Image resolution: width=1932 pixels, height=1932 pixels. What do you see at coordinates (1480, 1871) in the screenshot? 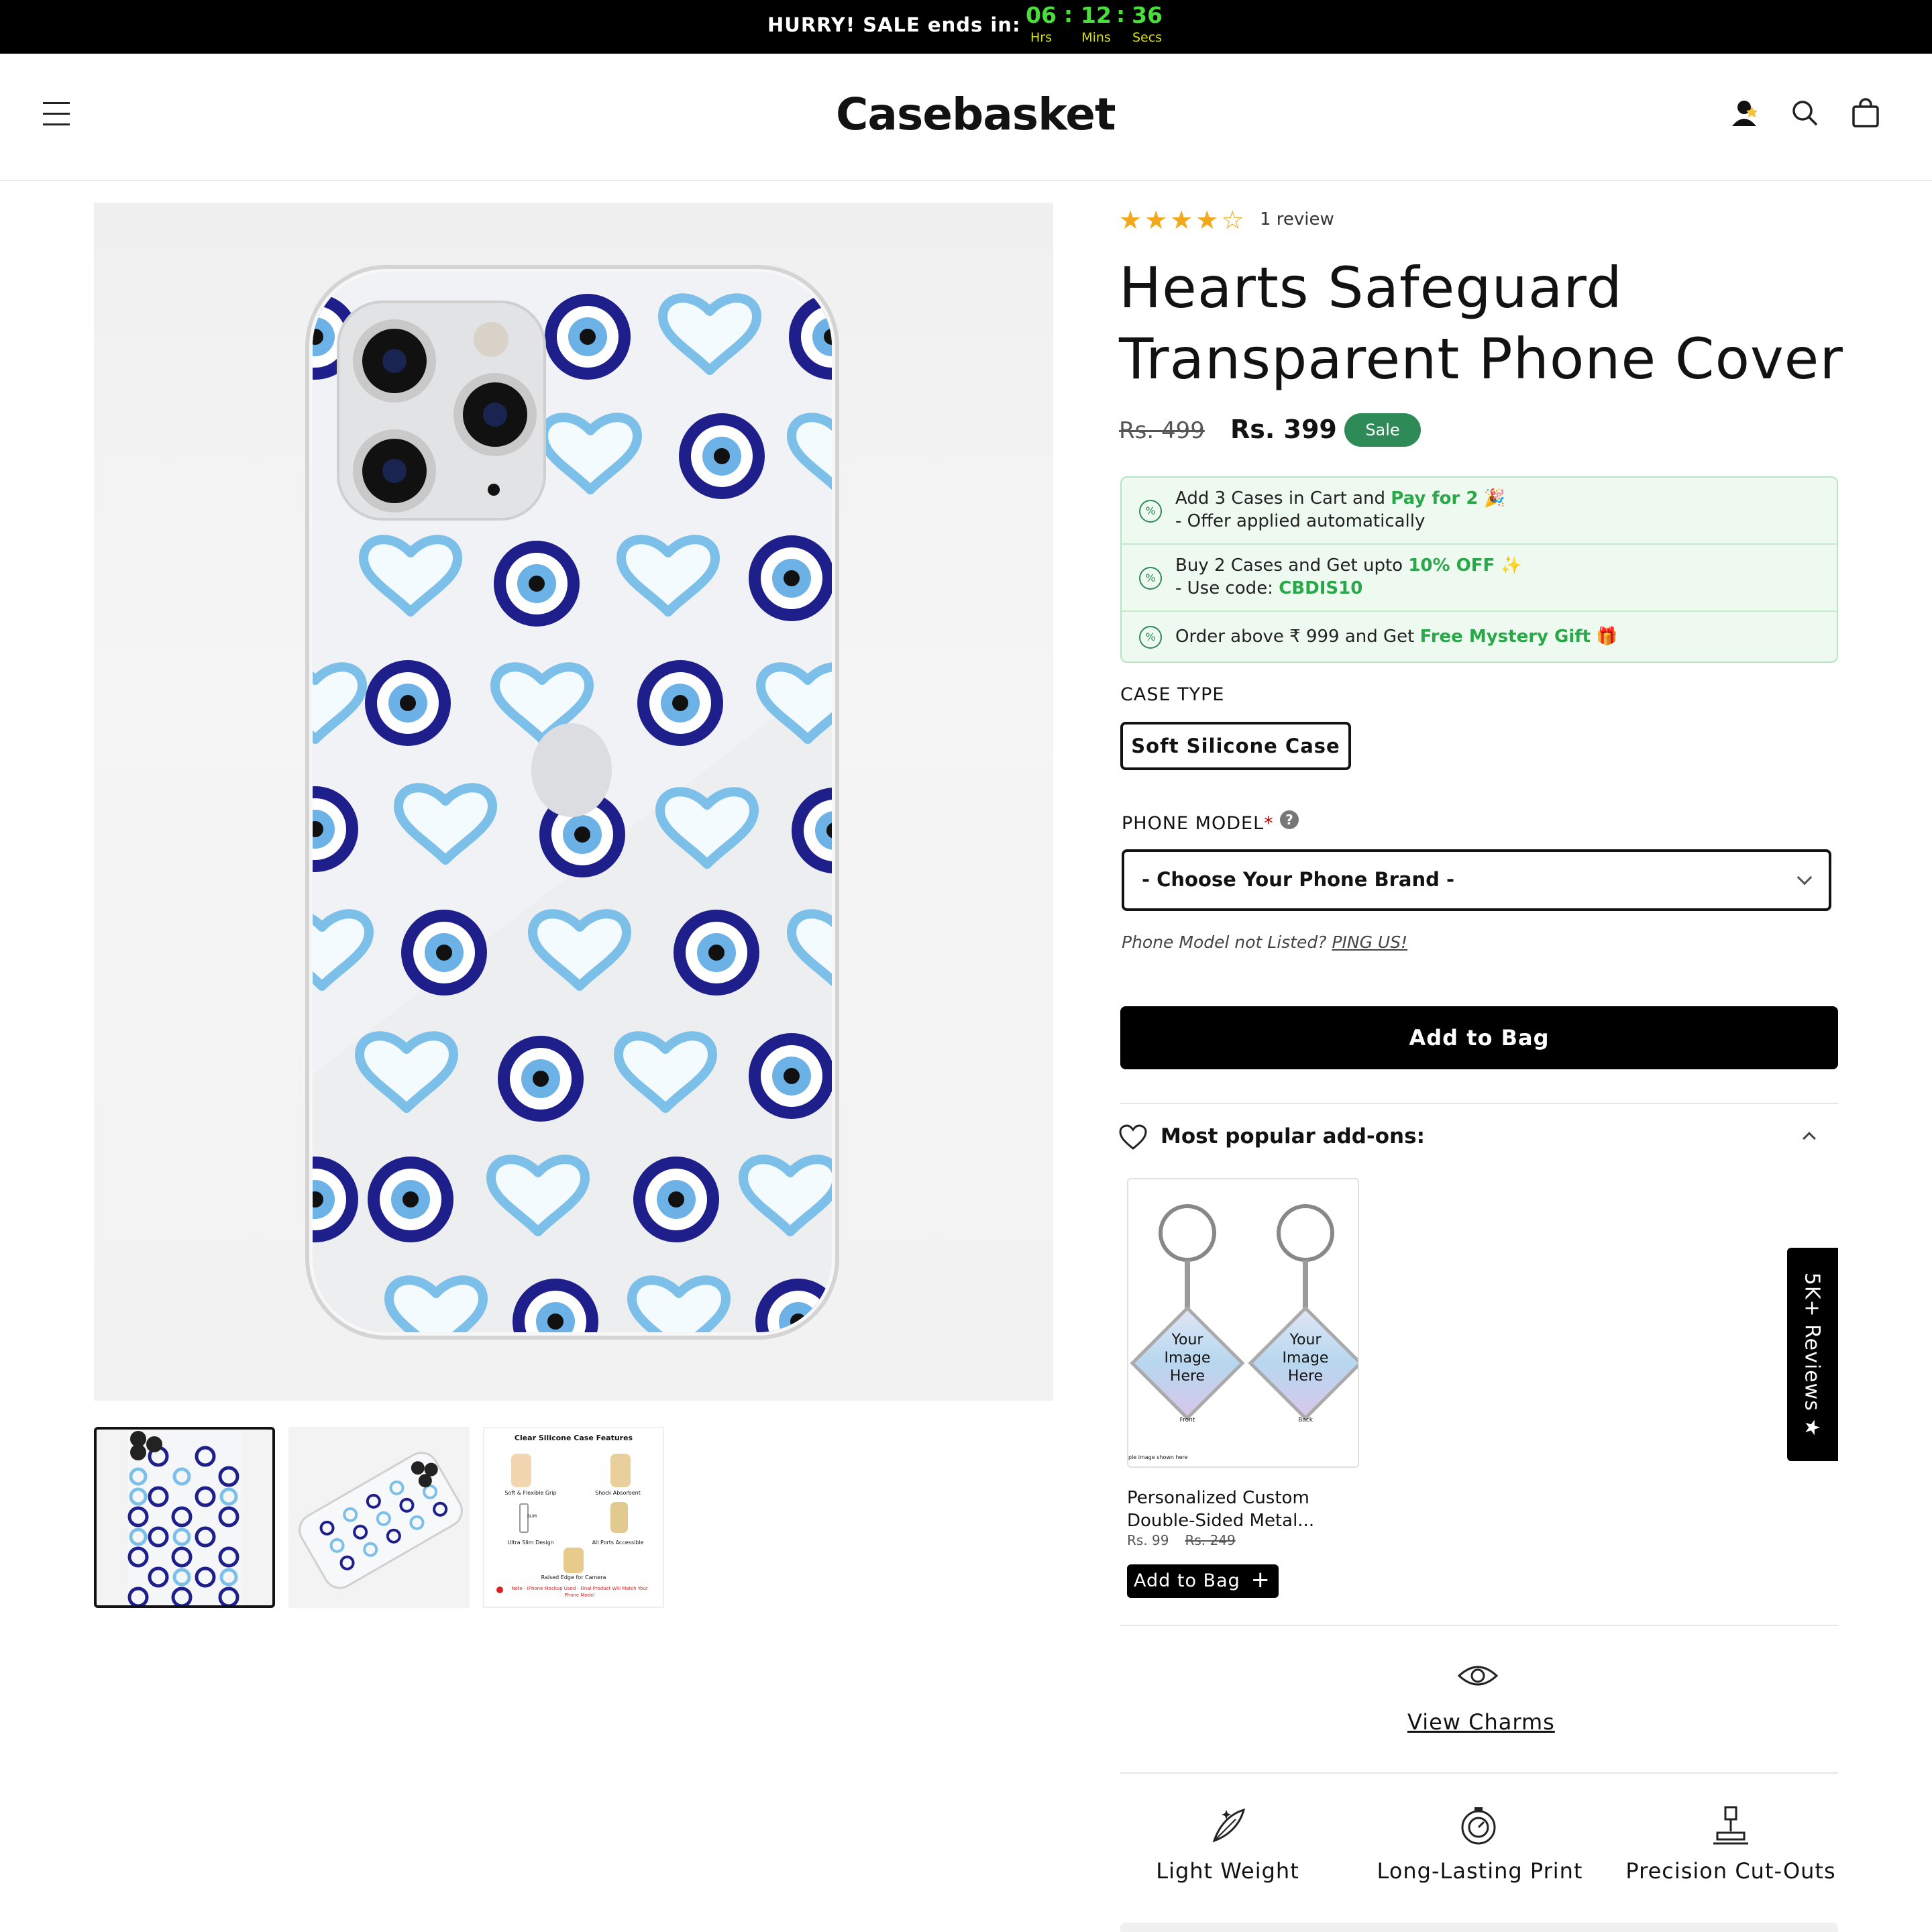
I see `feature-long-lasting-print: Long-Lasting Print` at bounding box center [1480, 1871].